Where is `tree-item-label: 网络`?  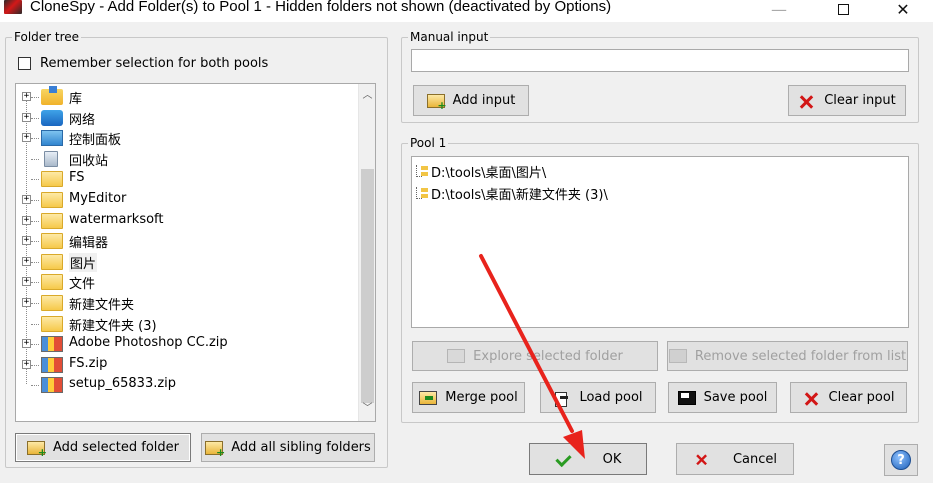
tree-item-label: 网络 is located at coordinates (82, 120).